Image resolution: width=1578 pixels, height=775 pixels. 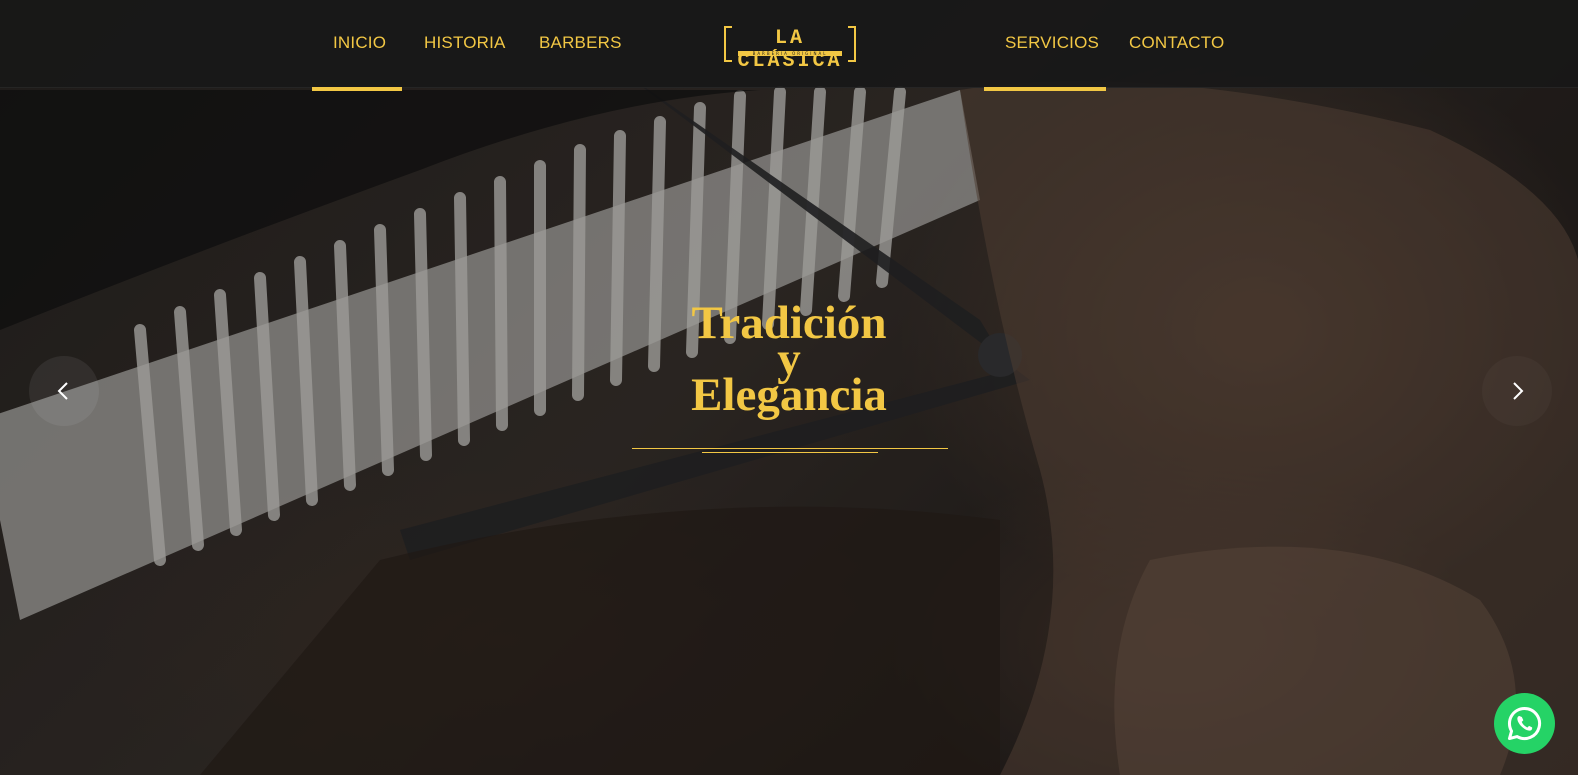 I want to click on hero-divider-long, so click(x=790, y=448).